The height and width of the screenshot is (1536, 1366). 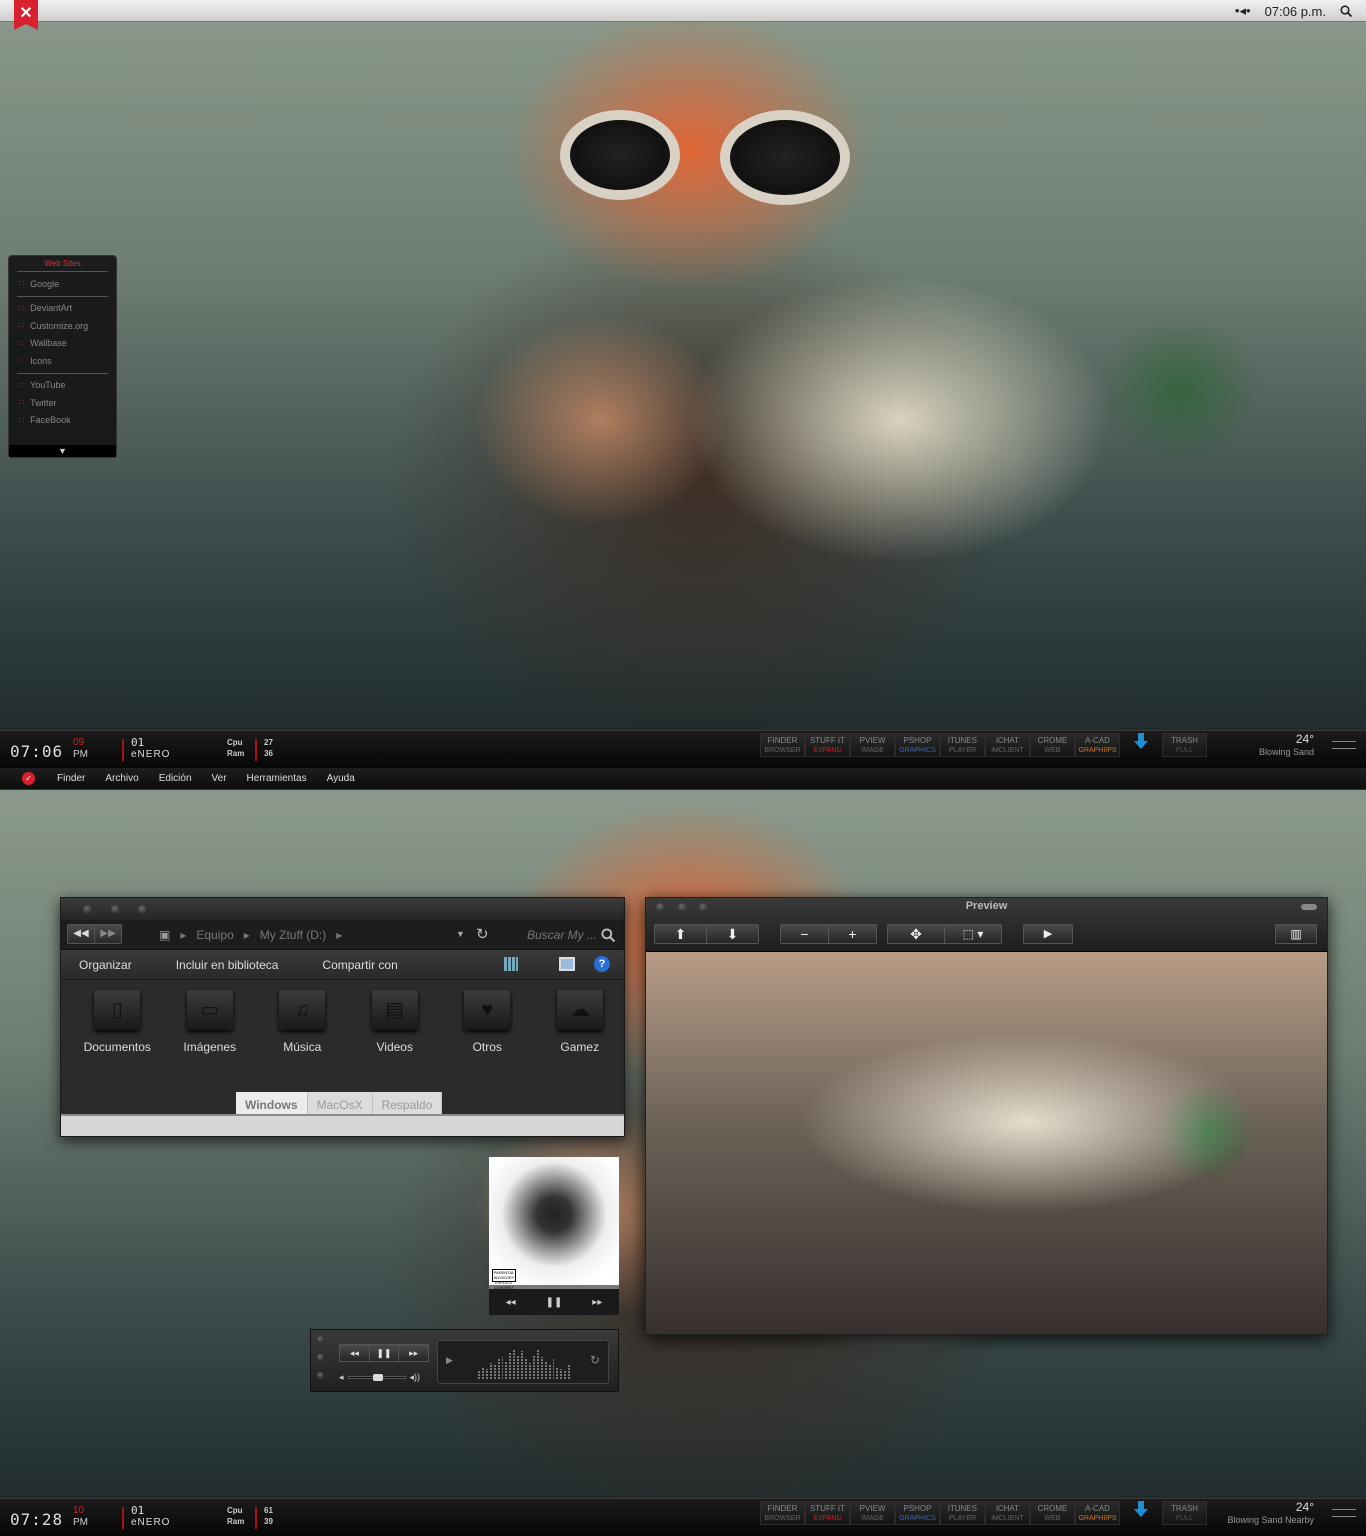 What do you see at coordinates (62, 451) in the screenshot?
I see `chevron-down-icon: ▼` at bounding box center [62, 451].